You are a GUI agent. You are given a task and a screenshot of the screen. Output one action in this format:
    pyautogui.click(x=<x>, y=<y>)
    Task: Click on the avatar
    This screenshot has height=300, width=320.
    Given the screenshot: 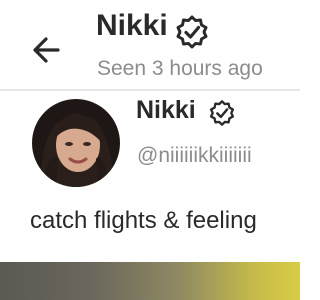 What is the action you would take?
    pyautogui.click(x=76, y=143)
    